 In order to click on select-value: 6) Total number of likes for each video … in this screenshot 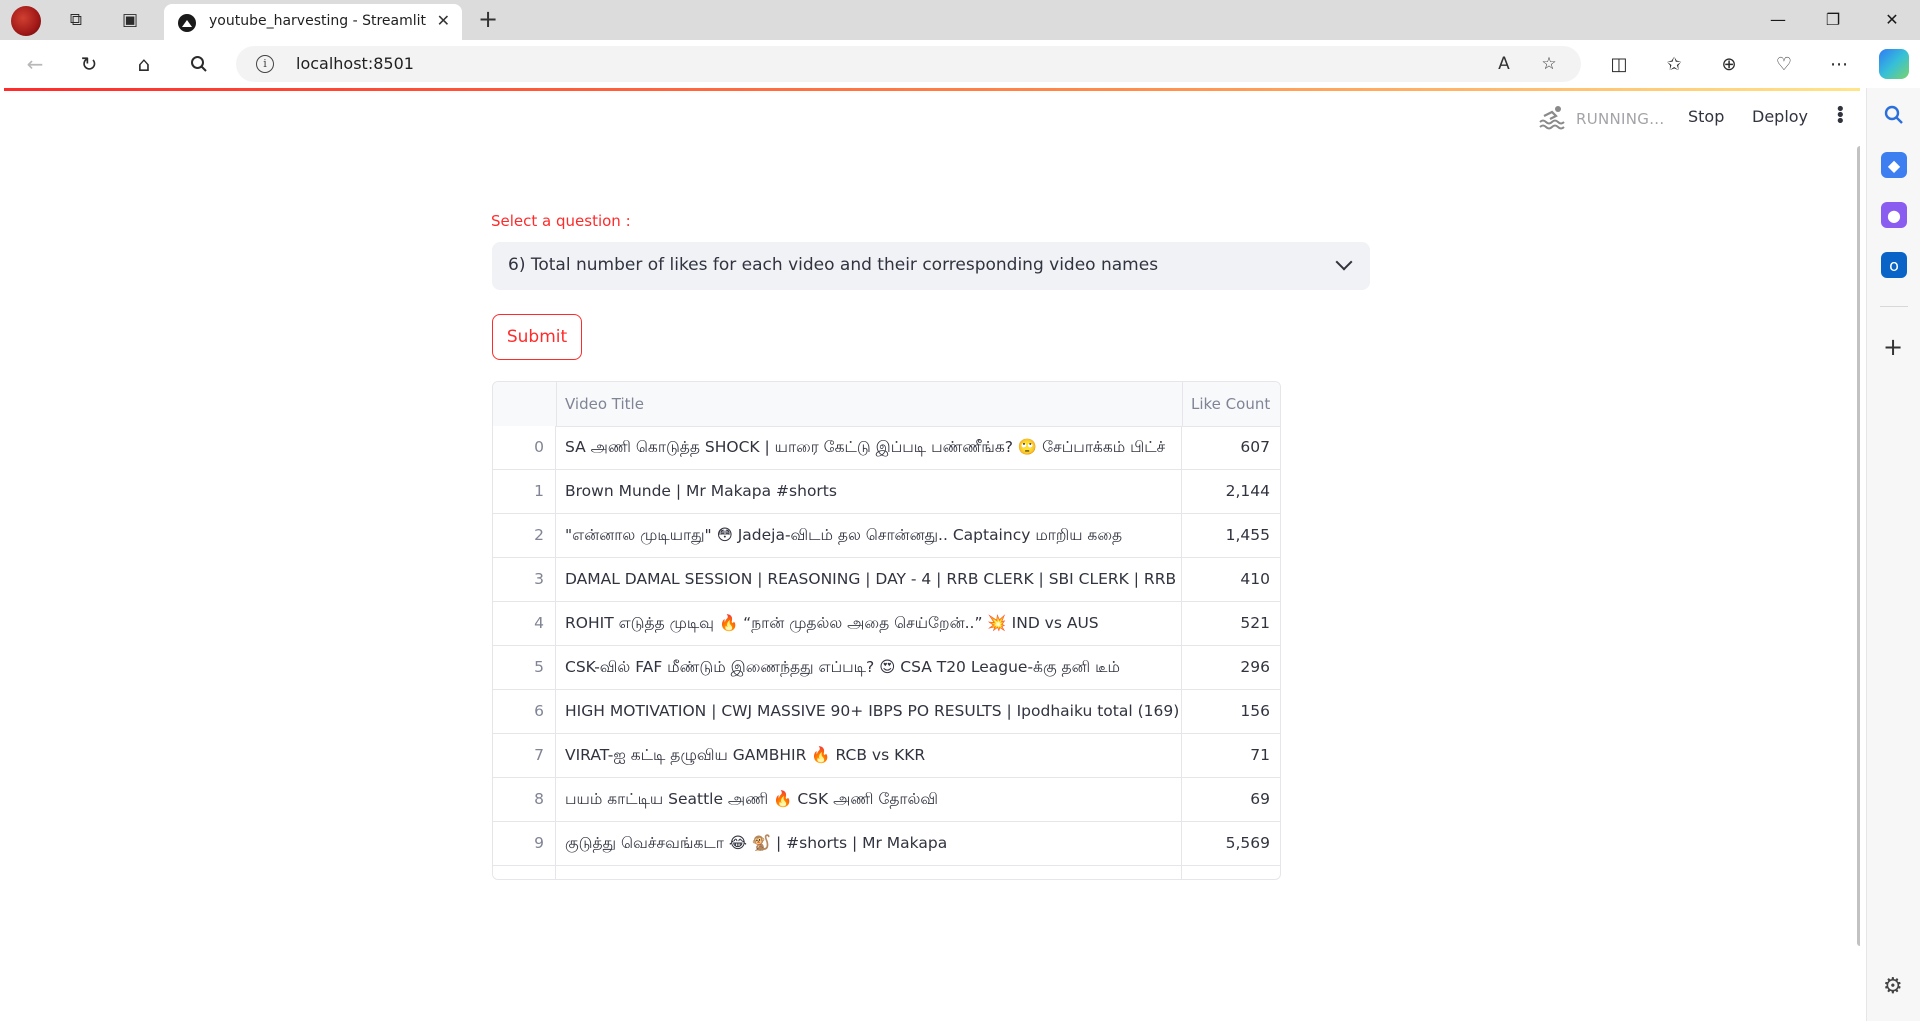, I will do `click(833, 265)`.